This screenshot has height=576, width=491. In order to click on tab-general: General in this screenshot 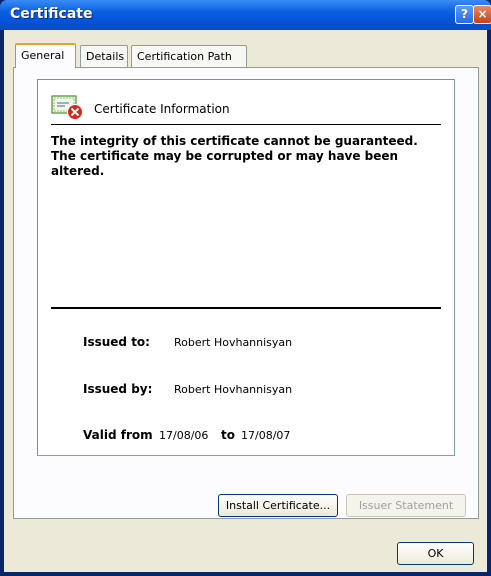, I will do `click(45, 55)`.